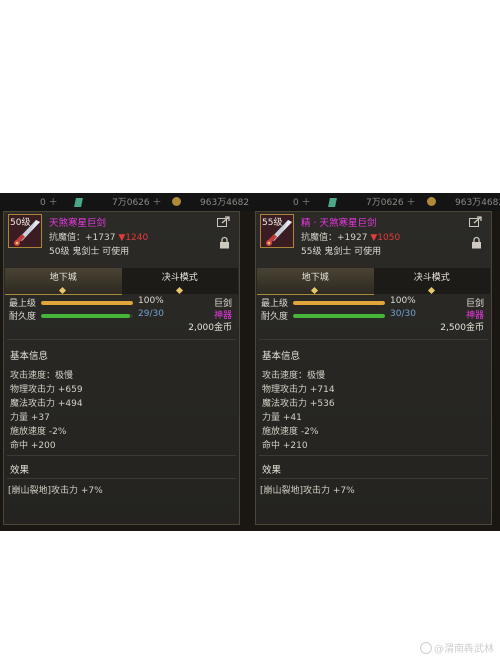 This screenshot has width=500, height=667. I want to click on stat-line: 命中 +210, so click(285, 446).